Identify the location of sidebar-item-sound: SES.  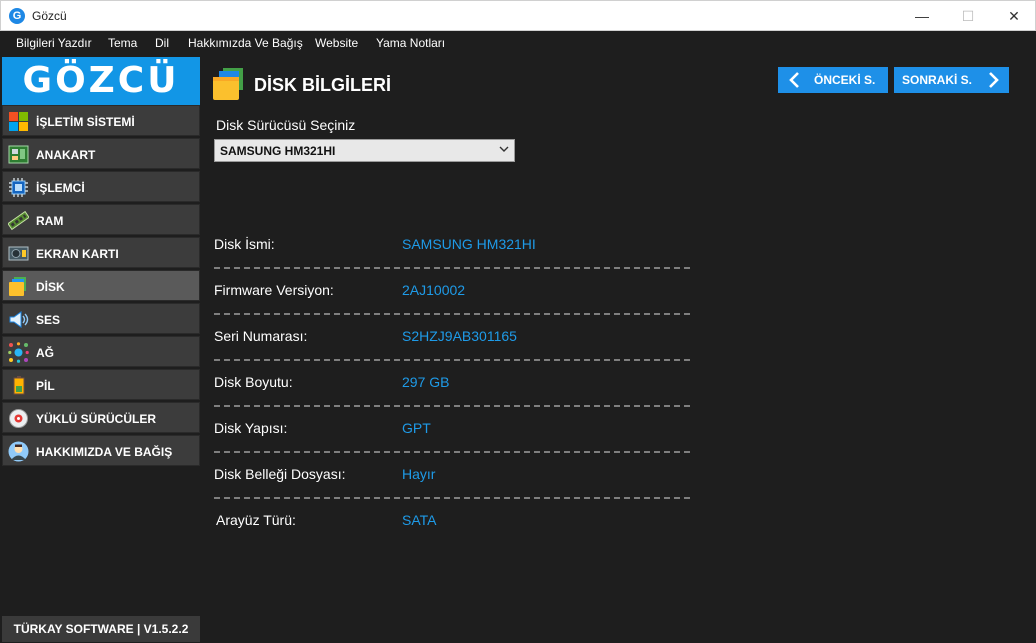
(101, 318).